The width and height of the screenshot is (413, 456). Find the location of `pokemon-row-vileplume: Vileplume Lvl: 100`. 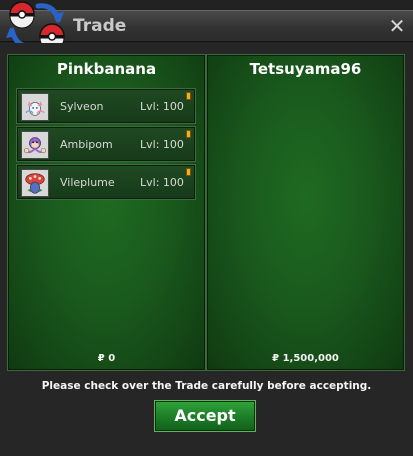

pokemon-row-vileplume: Vileplume Lvl: 100 is located at coordinates (106, 182).